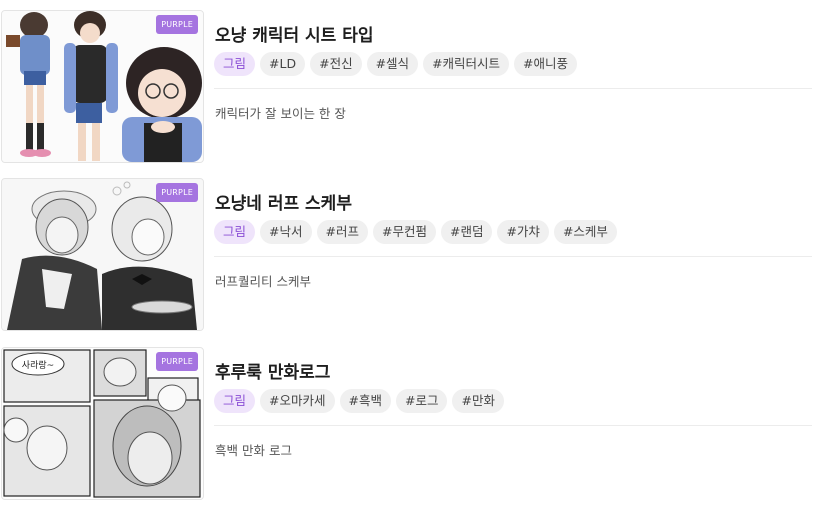  I want to click on post-description: 흑백 만화 로그, so click(253, 450).